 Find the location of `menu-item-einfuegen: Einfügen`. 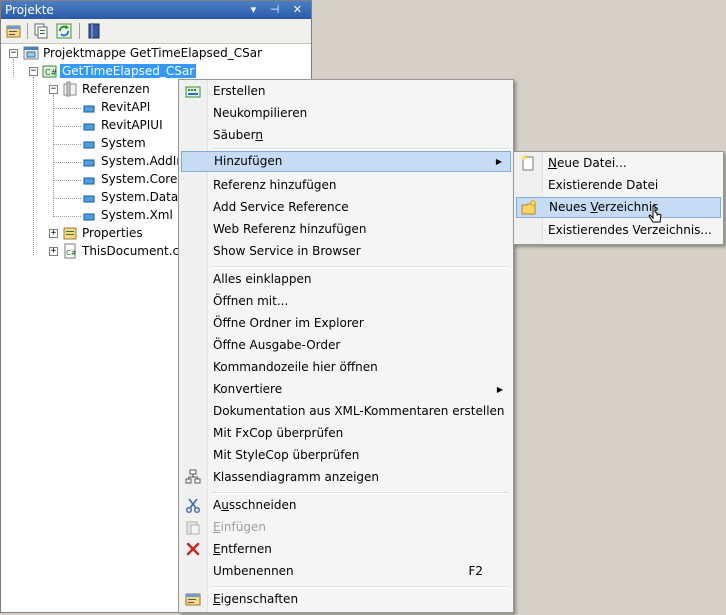

menu-item-einfuegen: Einfügen is located at coordinates (346, 527).